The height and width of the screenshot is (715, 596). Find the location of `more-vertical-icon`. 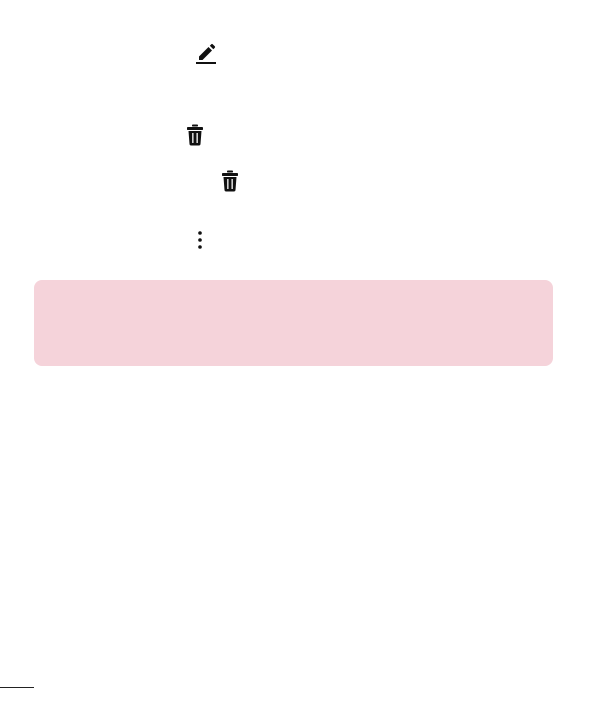

more-vertical-icon is located at coordinates (200, 240).